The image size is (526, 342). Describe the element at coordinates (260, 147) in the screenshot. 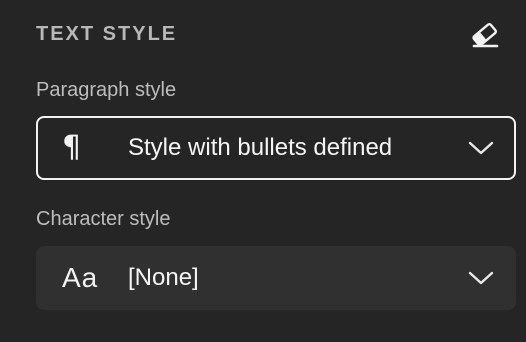

I see `paragraph-style-value: Style with bullets defined` at that location.